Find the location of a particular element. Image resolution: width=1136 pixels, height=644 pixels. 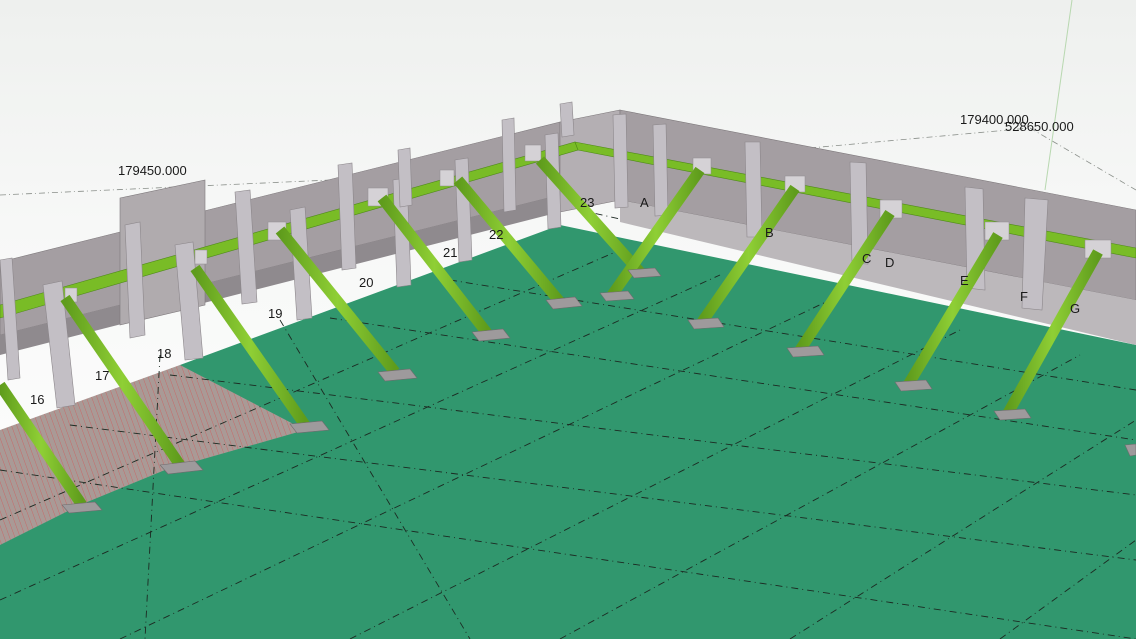

grid-label-C: C is located at coordinates (866, 258).